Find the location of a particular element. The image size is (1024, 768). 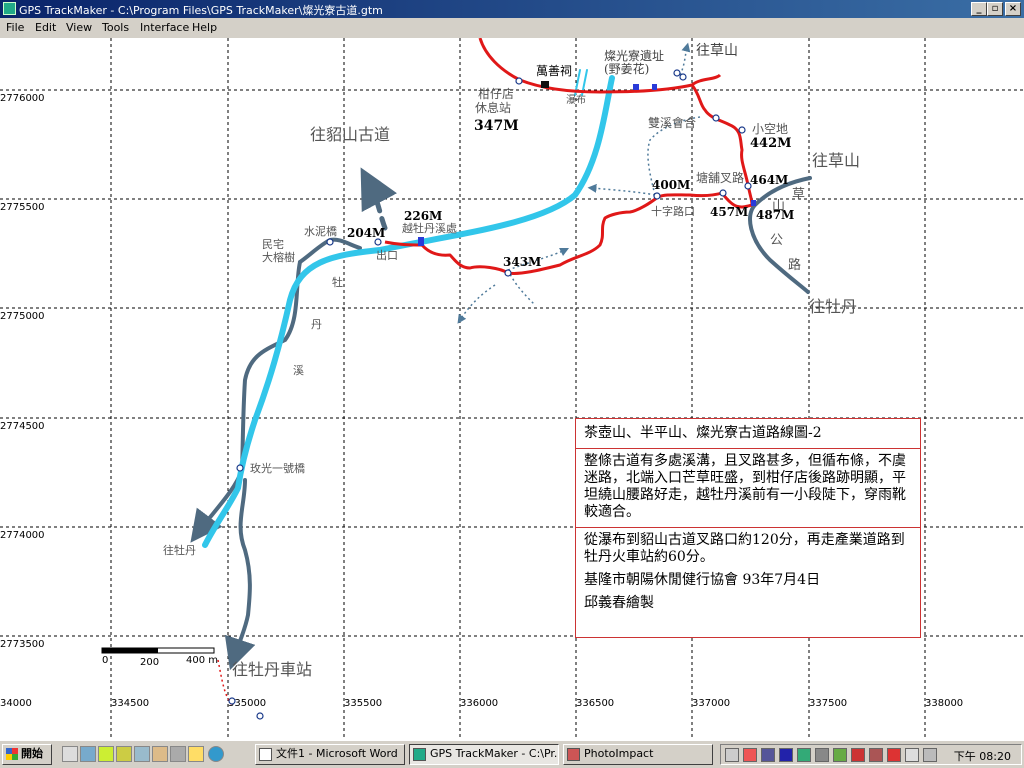

label-road-char-4: 路 is located at coordinates (794, 265).